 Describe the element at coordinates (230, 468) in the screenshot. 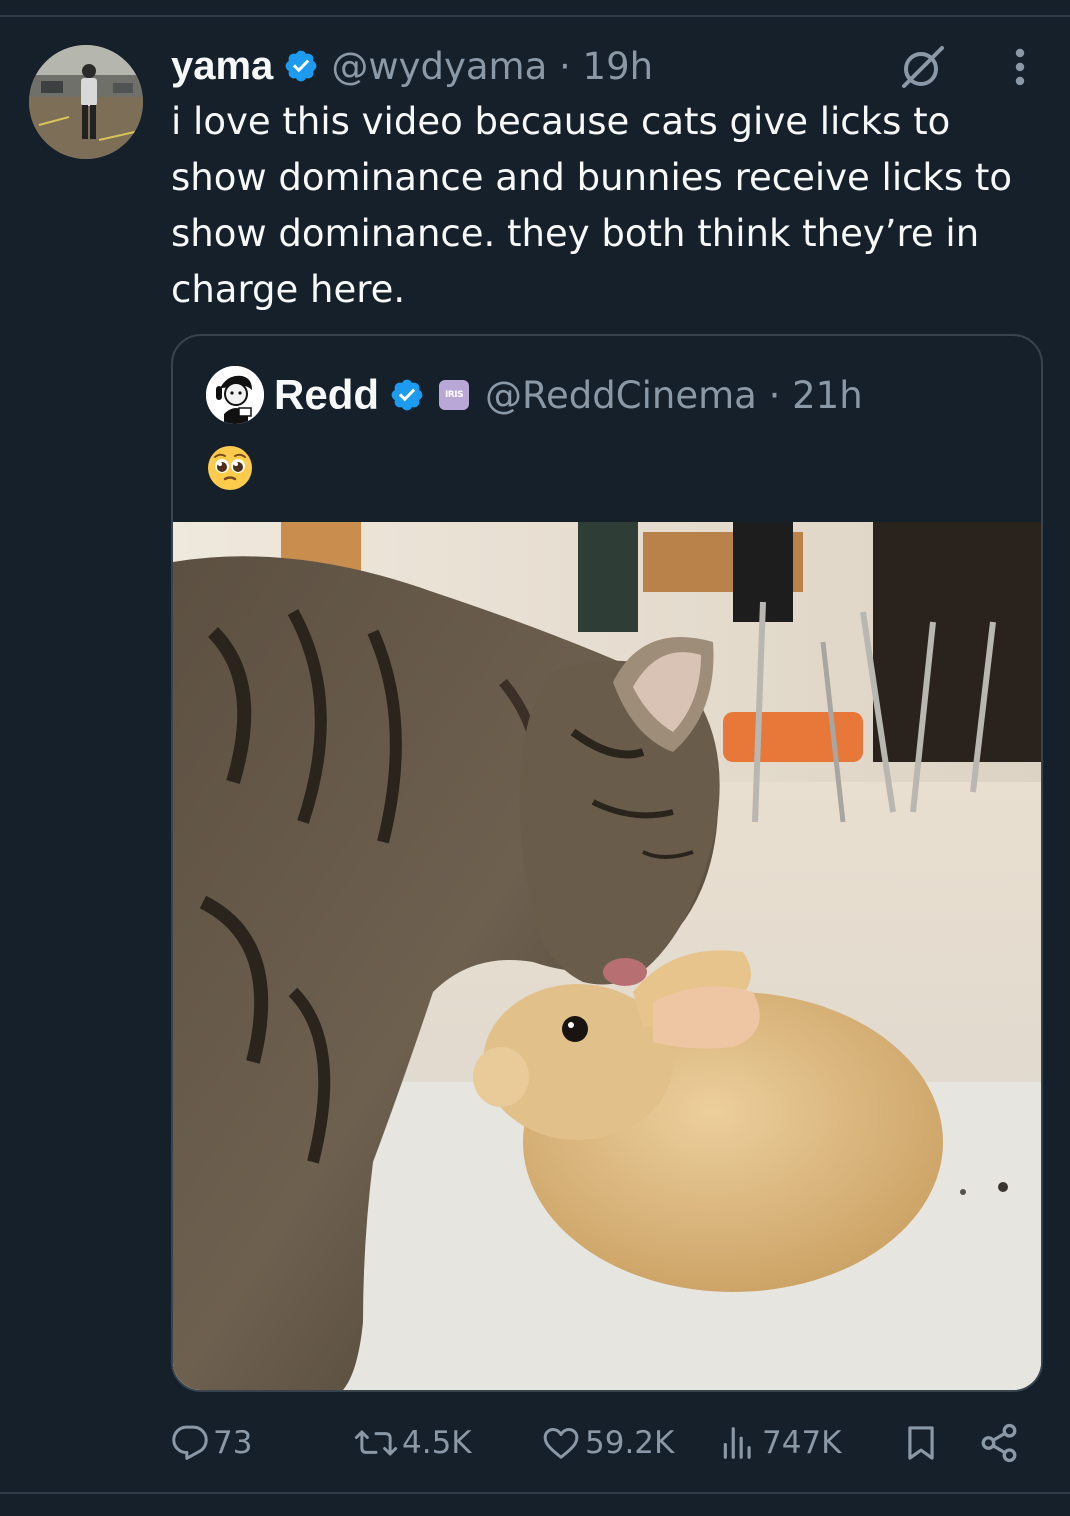

I see `pleading-face-emoji-icon` at that location.